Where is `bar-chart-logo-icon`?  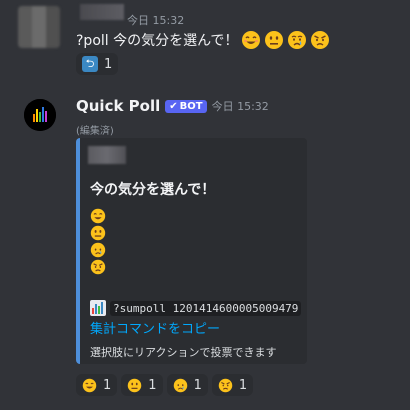
bar-chart-logo-icon is located at coordinates (40, 115).